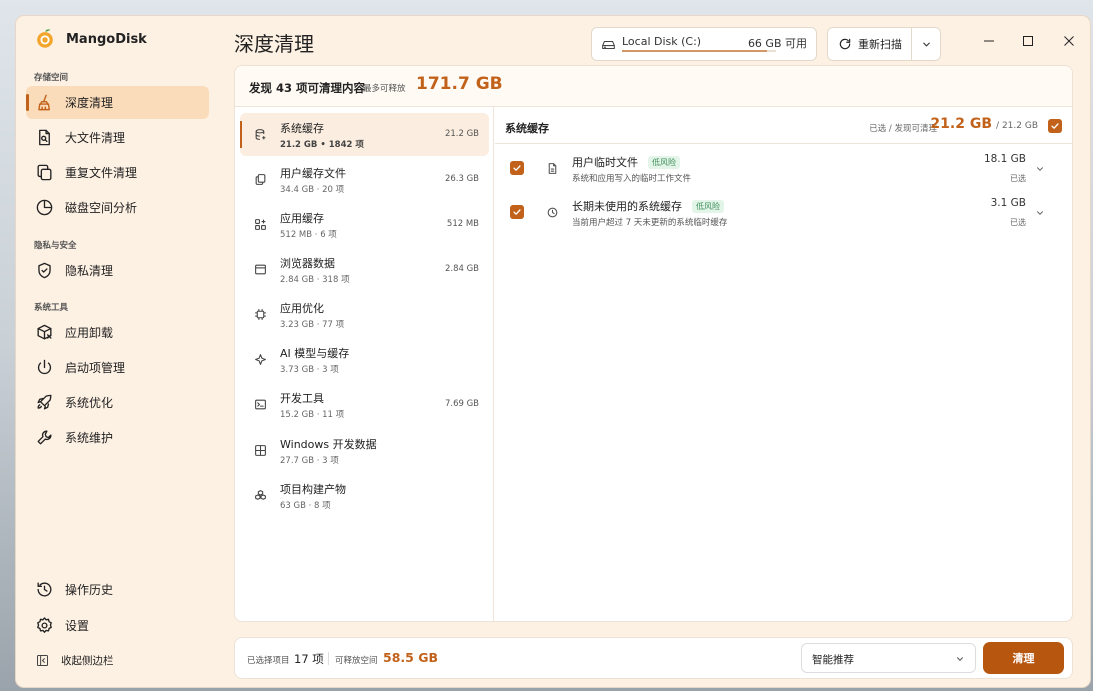  Describe the element at coordinates (117, 402) in the screenshot. I see `sidebar-item-optimize: 系统优化` at that location.